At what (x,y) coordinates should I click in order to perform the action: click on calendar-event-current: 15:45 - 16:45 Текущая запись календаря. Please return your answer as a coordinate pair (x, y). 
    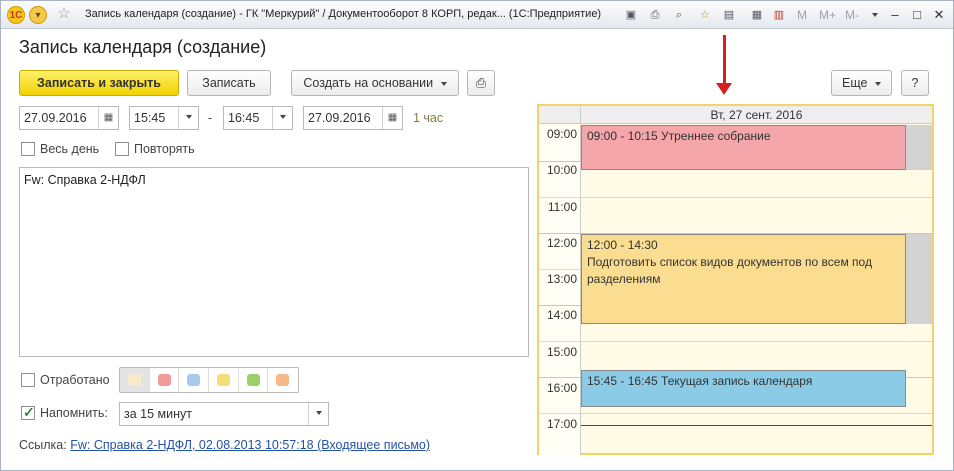
    Looking at the image, I should click on (743, 388).